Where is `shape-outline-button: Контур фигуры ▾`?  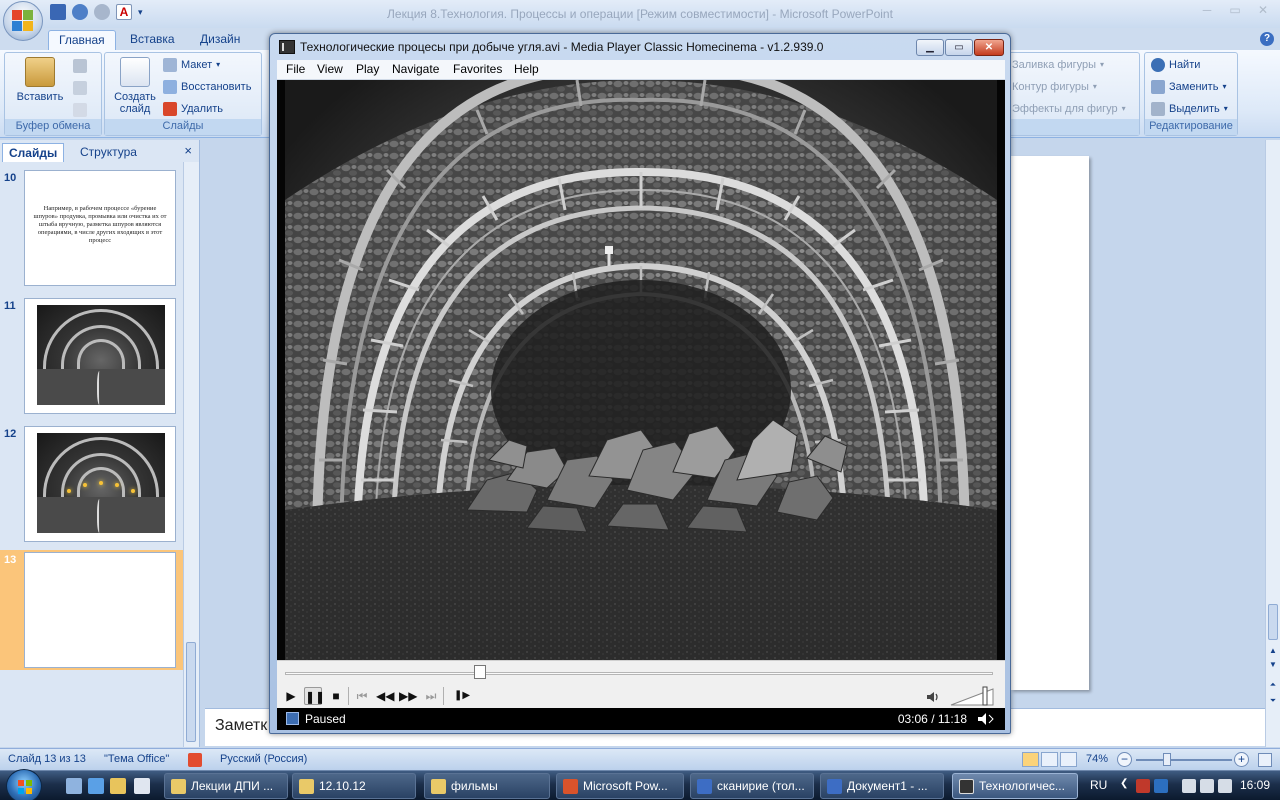
shape-outline-button: Контур фигуры ▾ is located at coordinates (1054, 87).